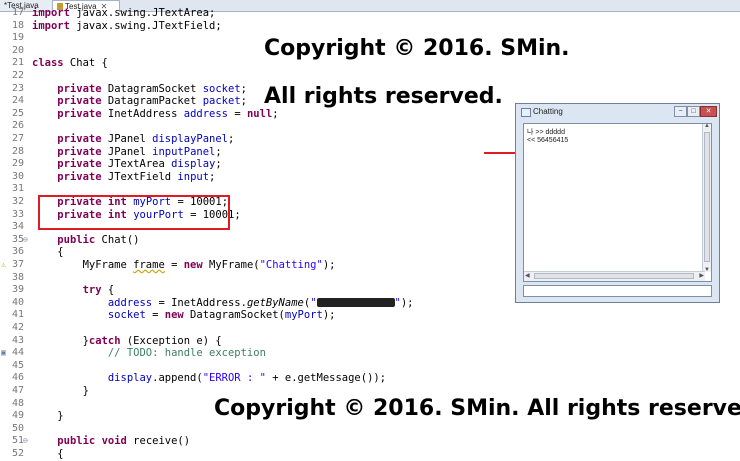 The height and width of the screenshot is (461, 740). Describe the element at coordinates (17, 327) in the screenshot. I see `code-line: 42` at that location.